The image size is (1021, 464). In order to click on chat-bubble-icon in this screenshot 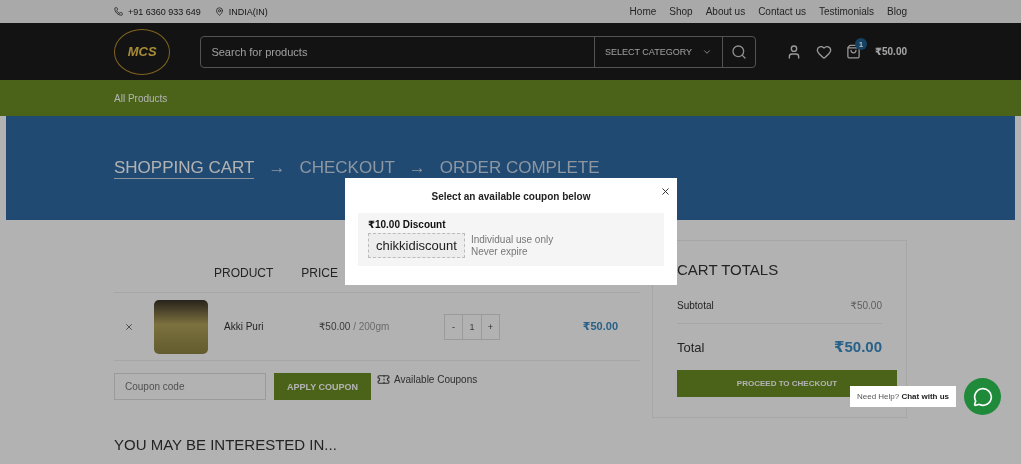, I will do `click(982, 396)`.